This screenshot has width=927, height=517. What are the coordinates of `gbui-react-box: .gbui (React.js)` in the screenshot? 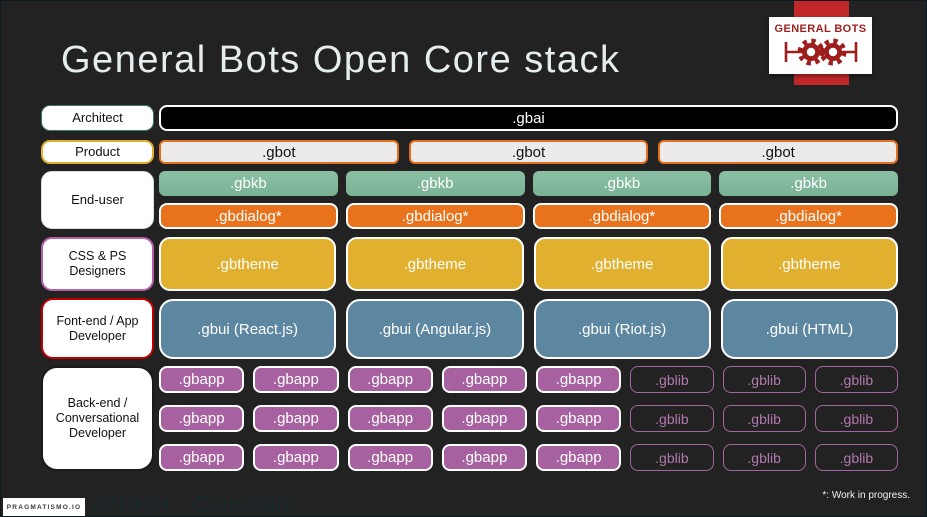 It's located at (248, 329).